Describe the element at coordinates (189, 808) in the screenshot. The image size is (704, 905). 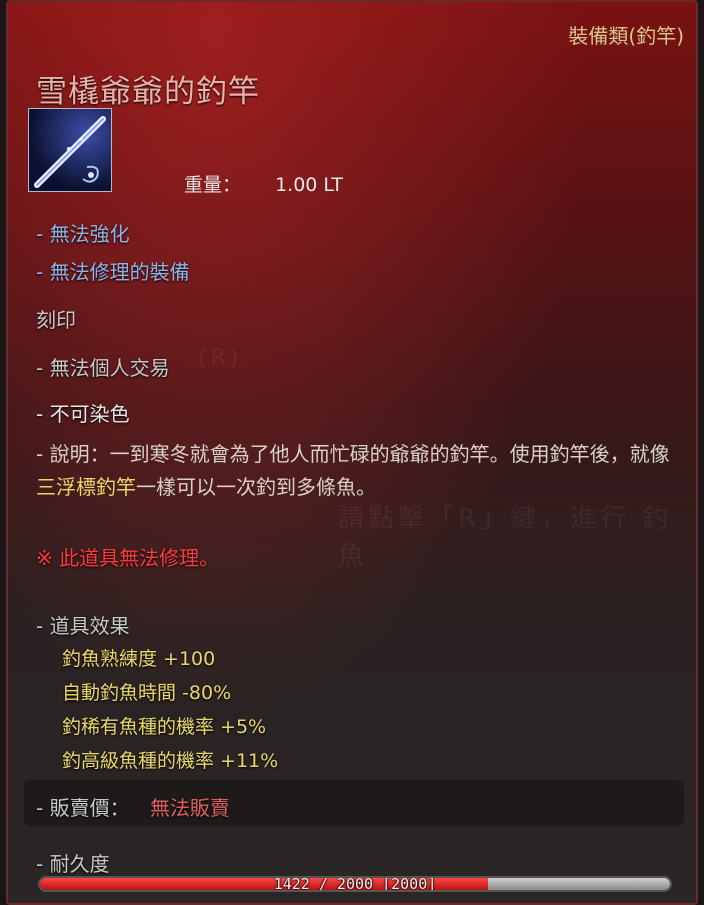
I see `sell-price-value: 無法販賣` at that location.